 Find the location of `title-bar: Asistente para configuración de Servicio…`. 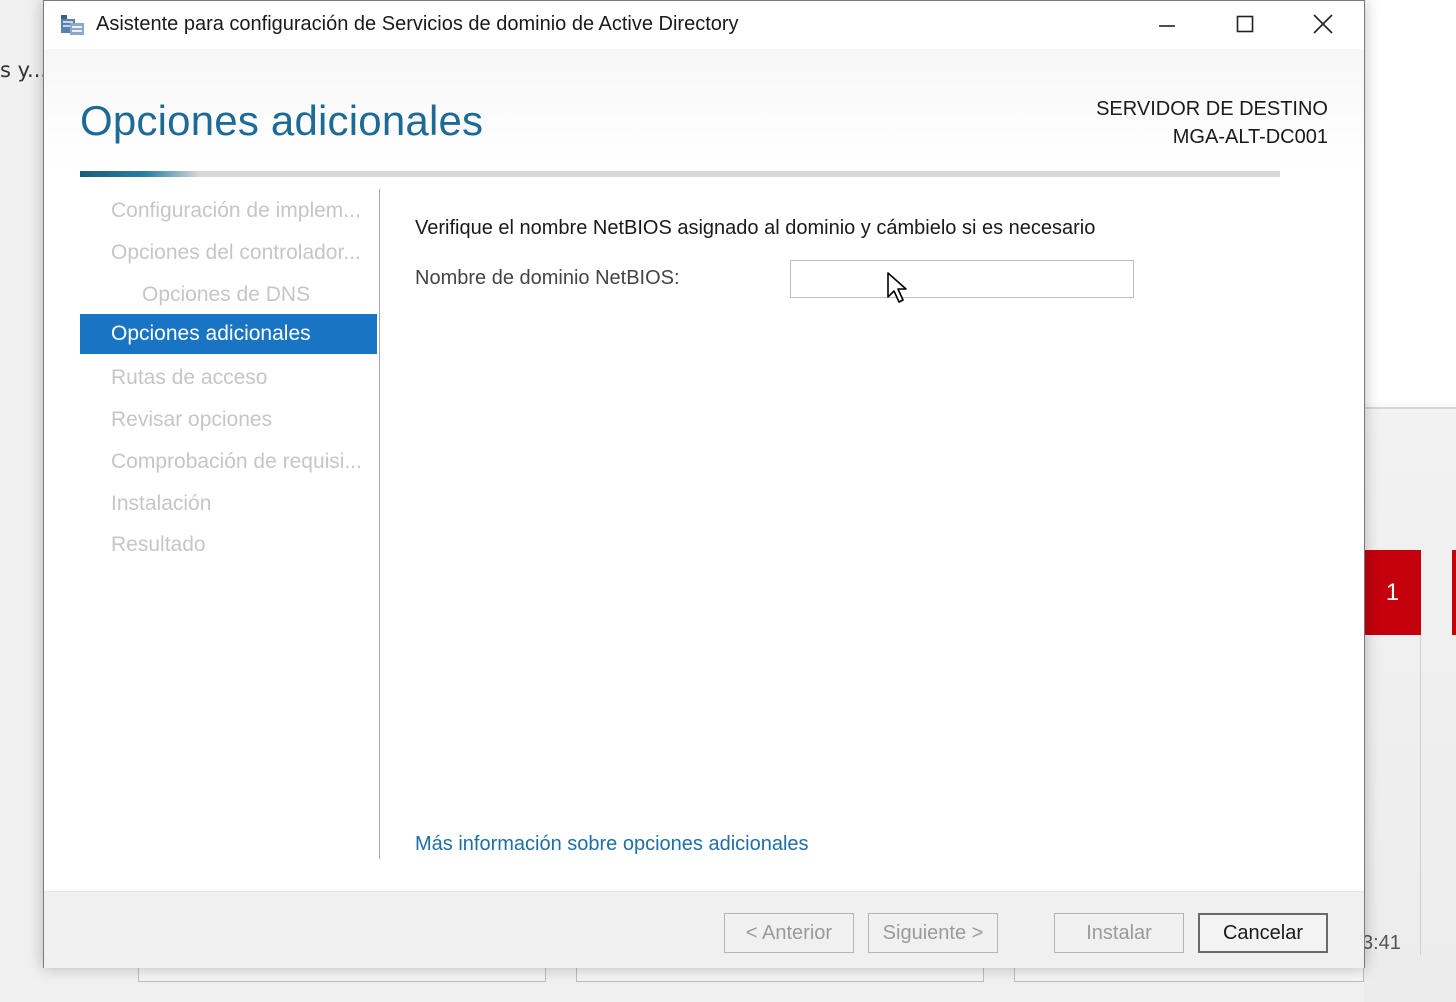

title-bar: Asistente para configuración de Servicio… is located at coordinates (704, 25).